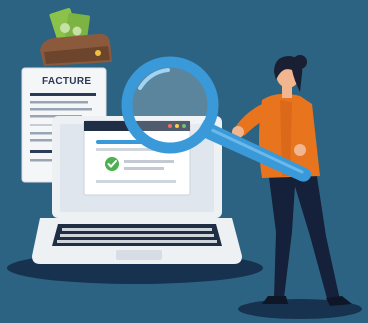 The image size is (368, 323). Describe the element at coordinates (76, 37) in the screenshot. I see `wallet-icon` at that location.